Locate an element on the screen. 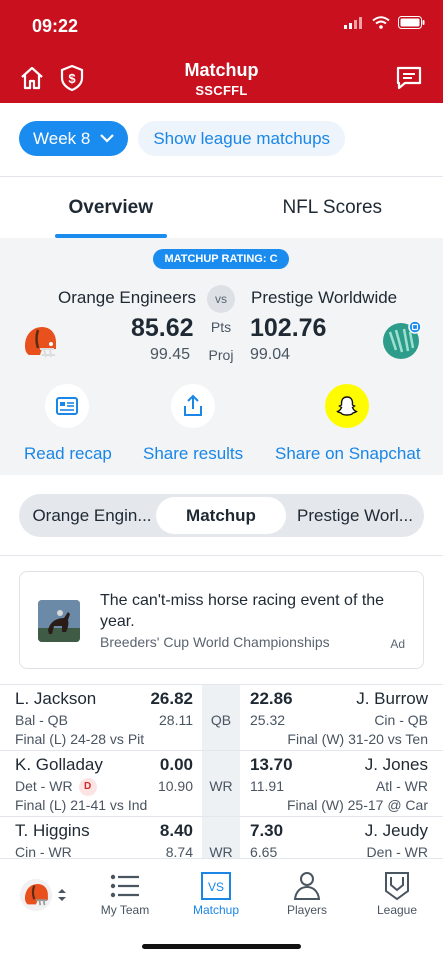 The width and height of the screenshot is (443, 960). messages-button is located at coordinates (409, 78).